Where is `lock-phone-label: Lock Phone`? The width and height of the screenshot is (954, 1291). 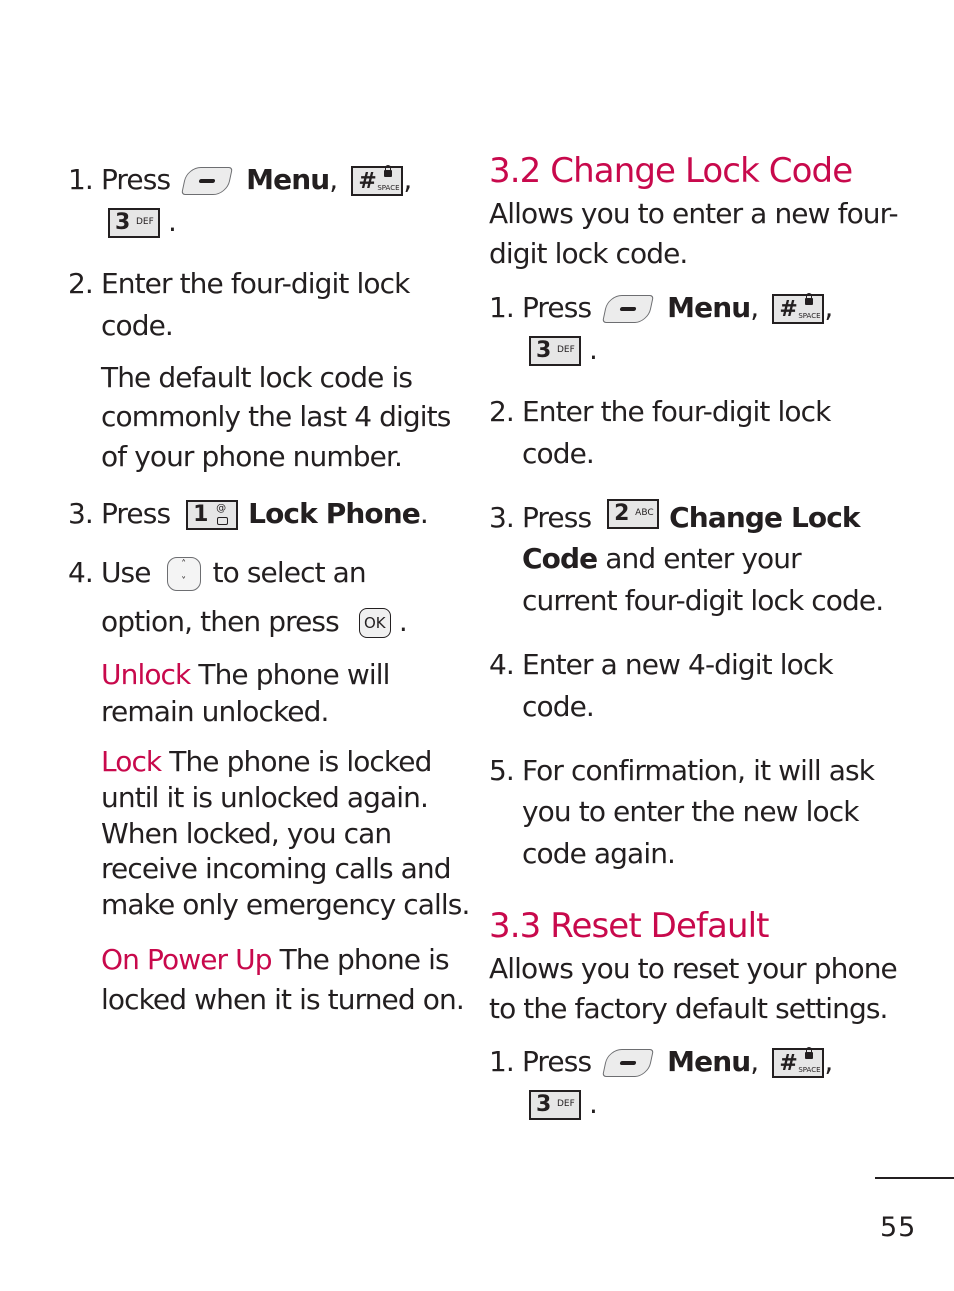 lock-phone-label: Lock Phone is located at coordinates (334, 513).